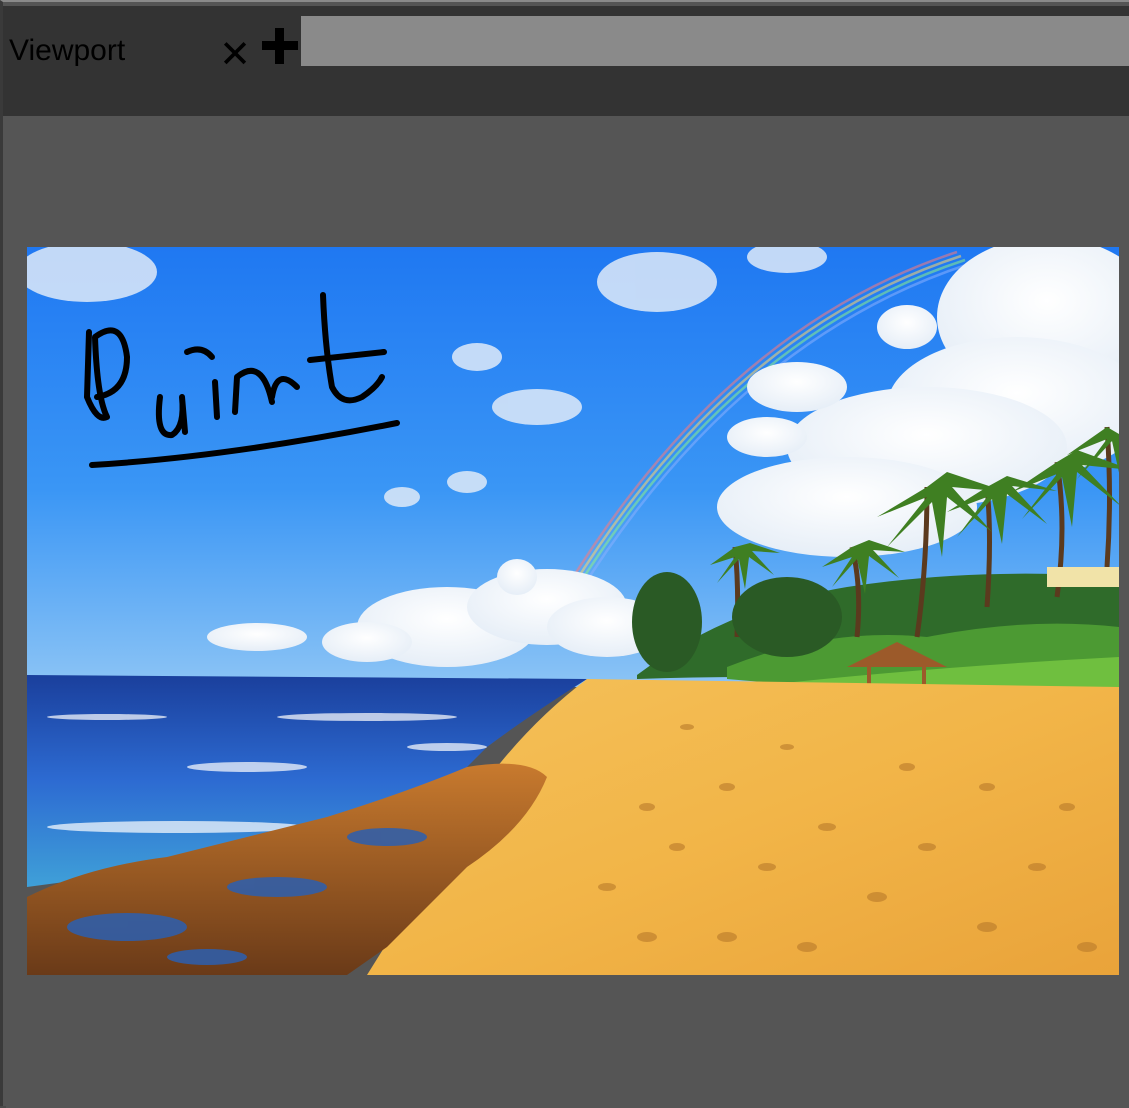  I want to click on tab-bar: Viewport ✕, so click(566, 61).